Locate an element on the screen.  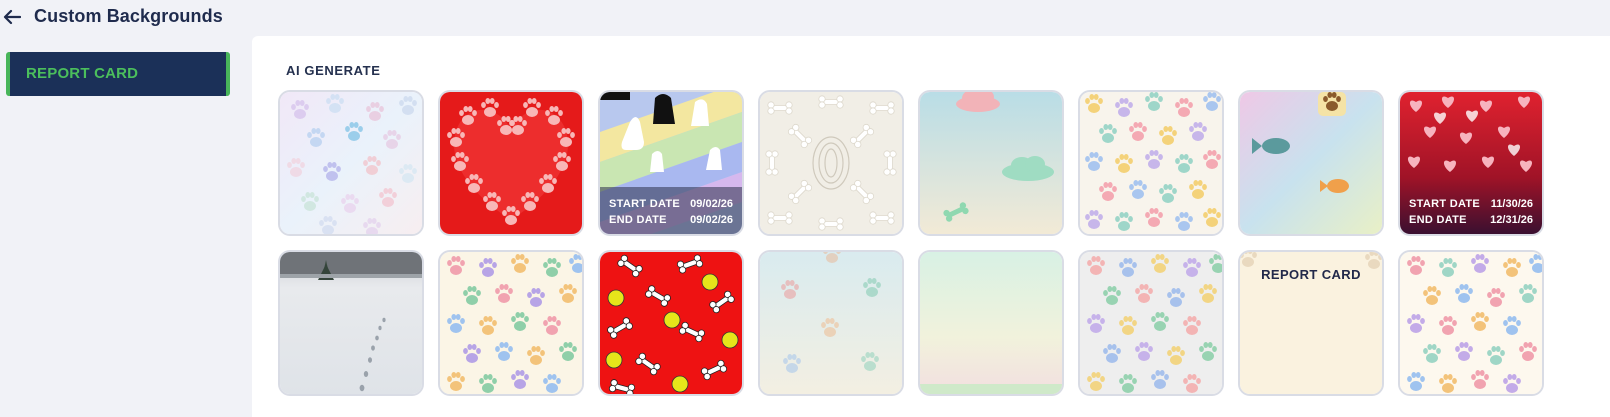
back-button is located at coordinates (14, 17).